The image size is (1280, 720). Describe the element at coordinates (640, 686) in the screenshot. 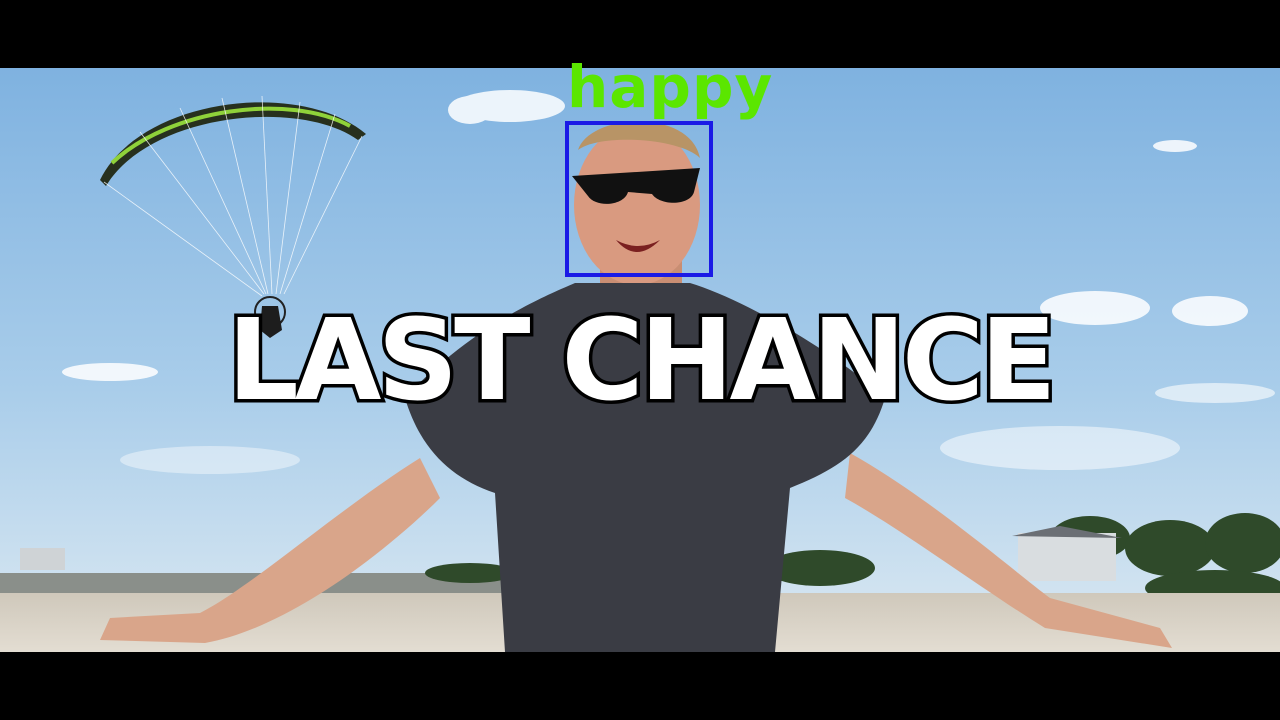

I see `letterbox-bottom` at that location.